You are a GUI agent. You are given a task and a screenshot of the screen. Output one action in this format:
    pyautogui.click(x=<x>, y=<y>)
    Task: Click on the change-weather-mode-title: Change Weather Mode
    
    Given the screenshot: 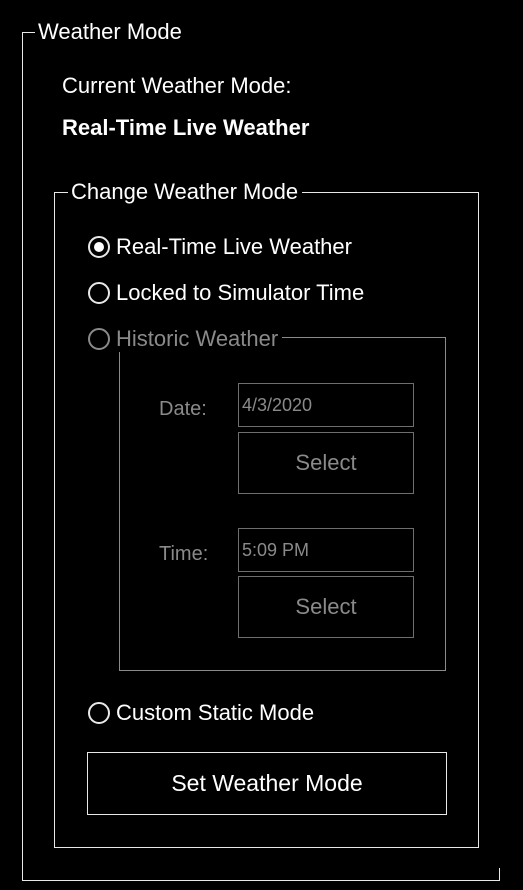 What is the action you would take?
    pyautogui.click(x=185, y=192)
    